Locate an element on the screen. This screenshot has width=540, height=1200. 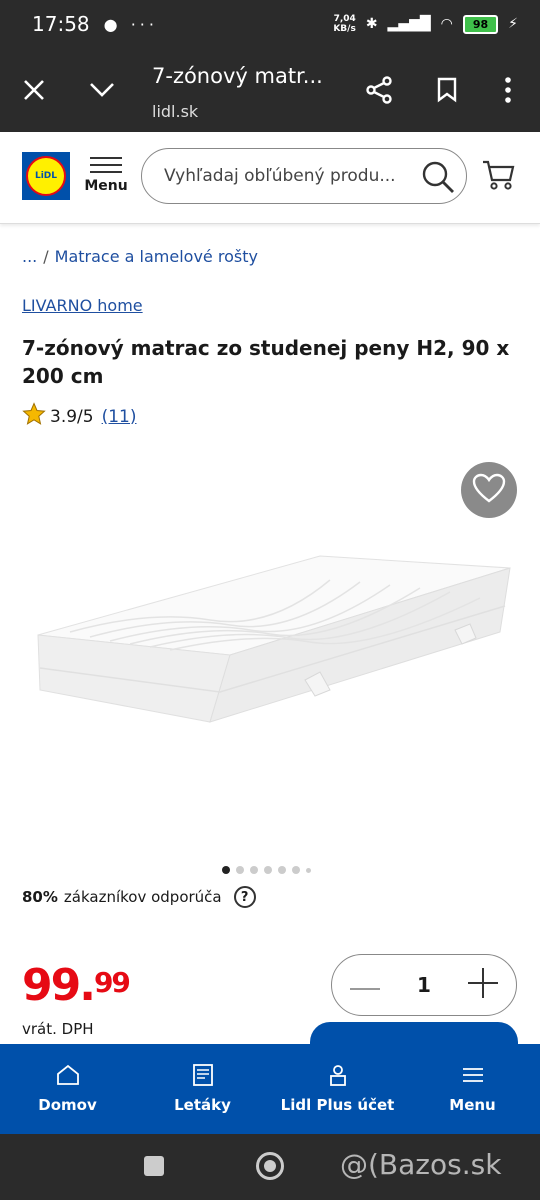
nav-item-leaflets: Letáky is located at coordinates (202, 1089).